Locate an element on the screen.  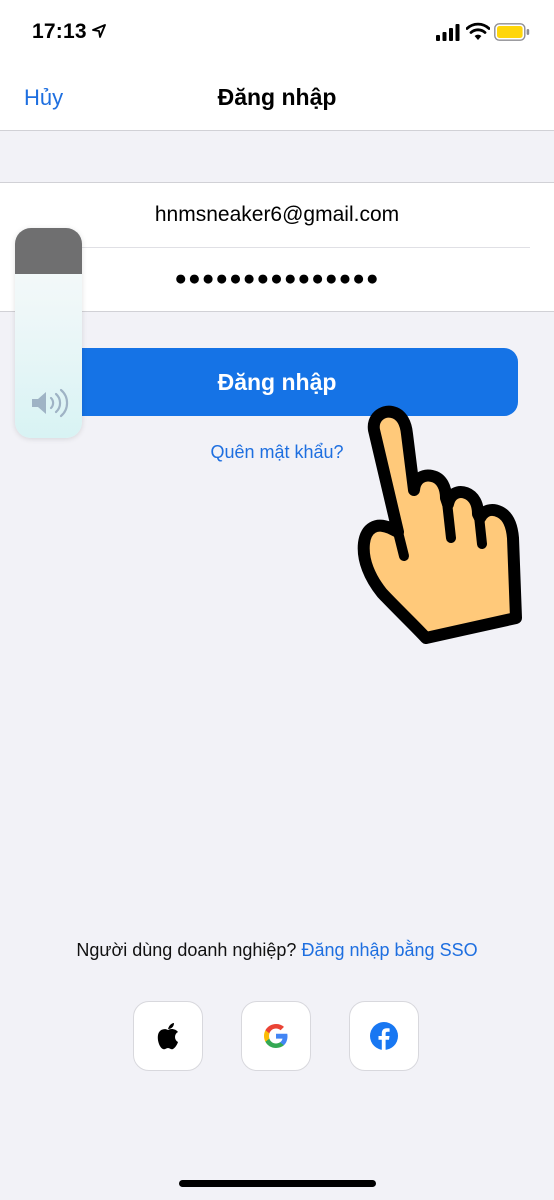
navigation-bar: Hủy Đăng nhập is located at coordinates (277, 98).